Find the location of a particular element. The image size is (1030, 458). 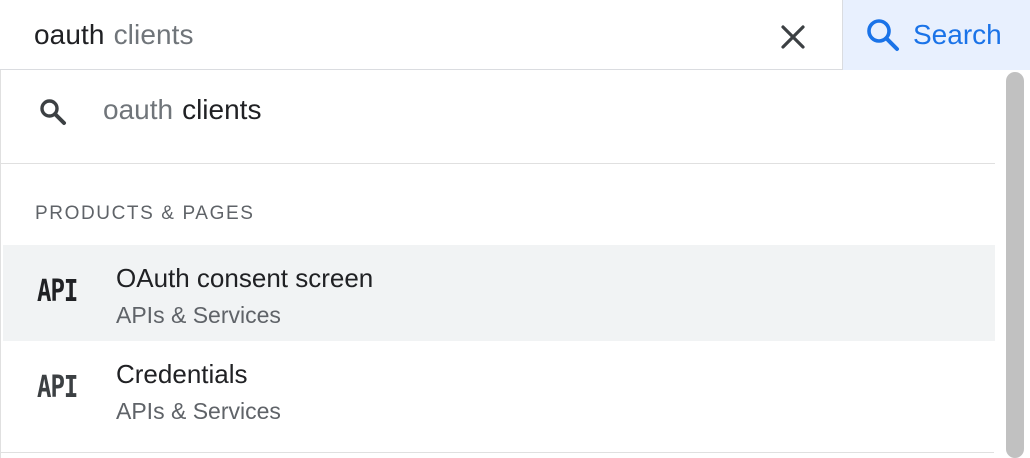

clear-search-button is located at coordinates (793, 37).